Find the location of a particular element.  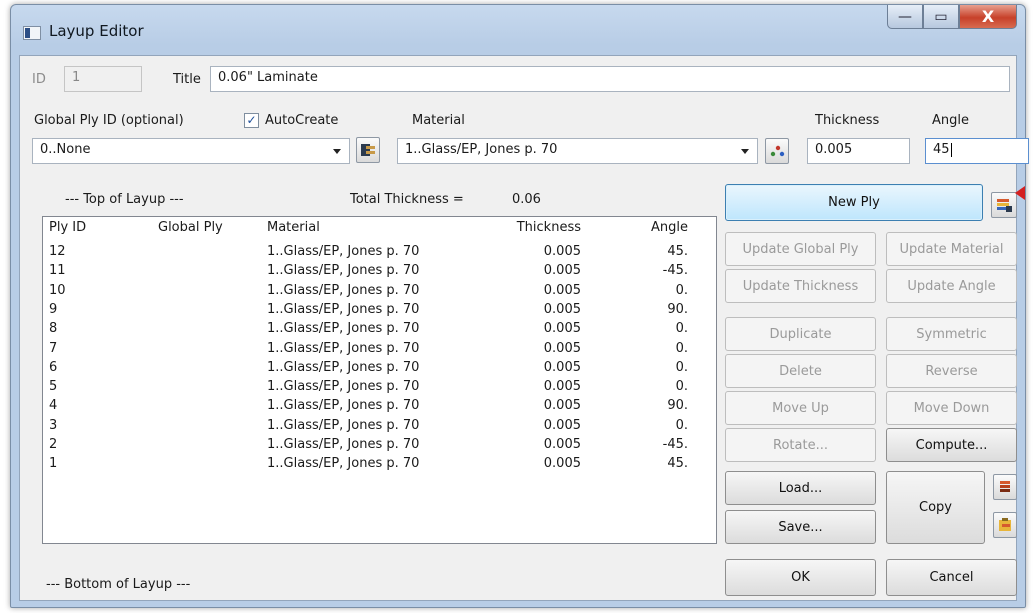

column-header-global-ply: Global Ply is located at coordinates (190, 227).